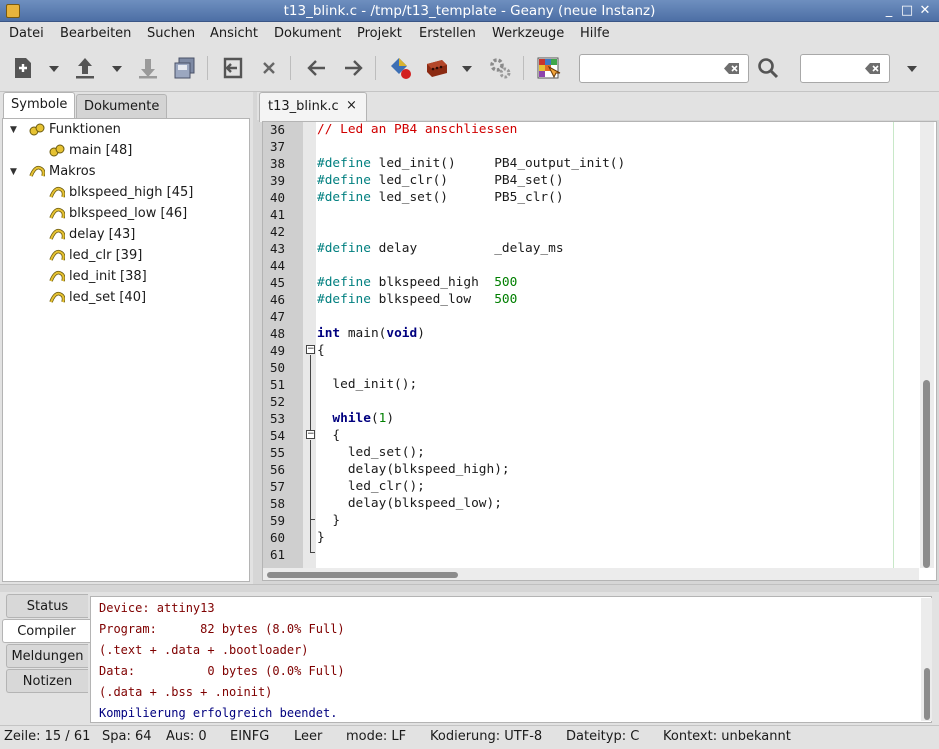 The image size is (939, 749). What do you see at coordinates (107, 298) in the screenshot?
I see `tree-item-macro: led_set [40]` at bounding box center [107, 298].